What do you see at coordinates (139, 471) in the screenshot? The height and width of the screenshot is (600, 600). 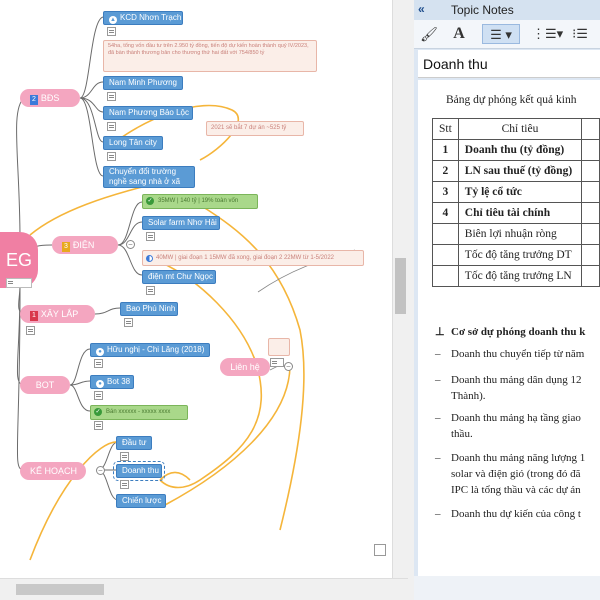 I see `topic-doanh-thu-selected: Doanh thu` at bounding box center [139, 471].